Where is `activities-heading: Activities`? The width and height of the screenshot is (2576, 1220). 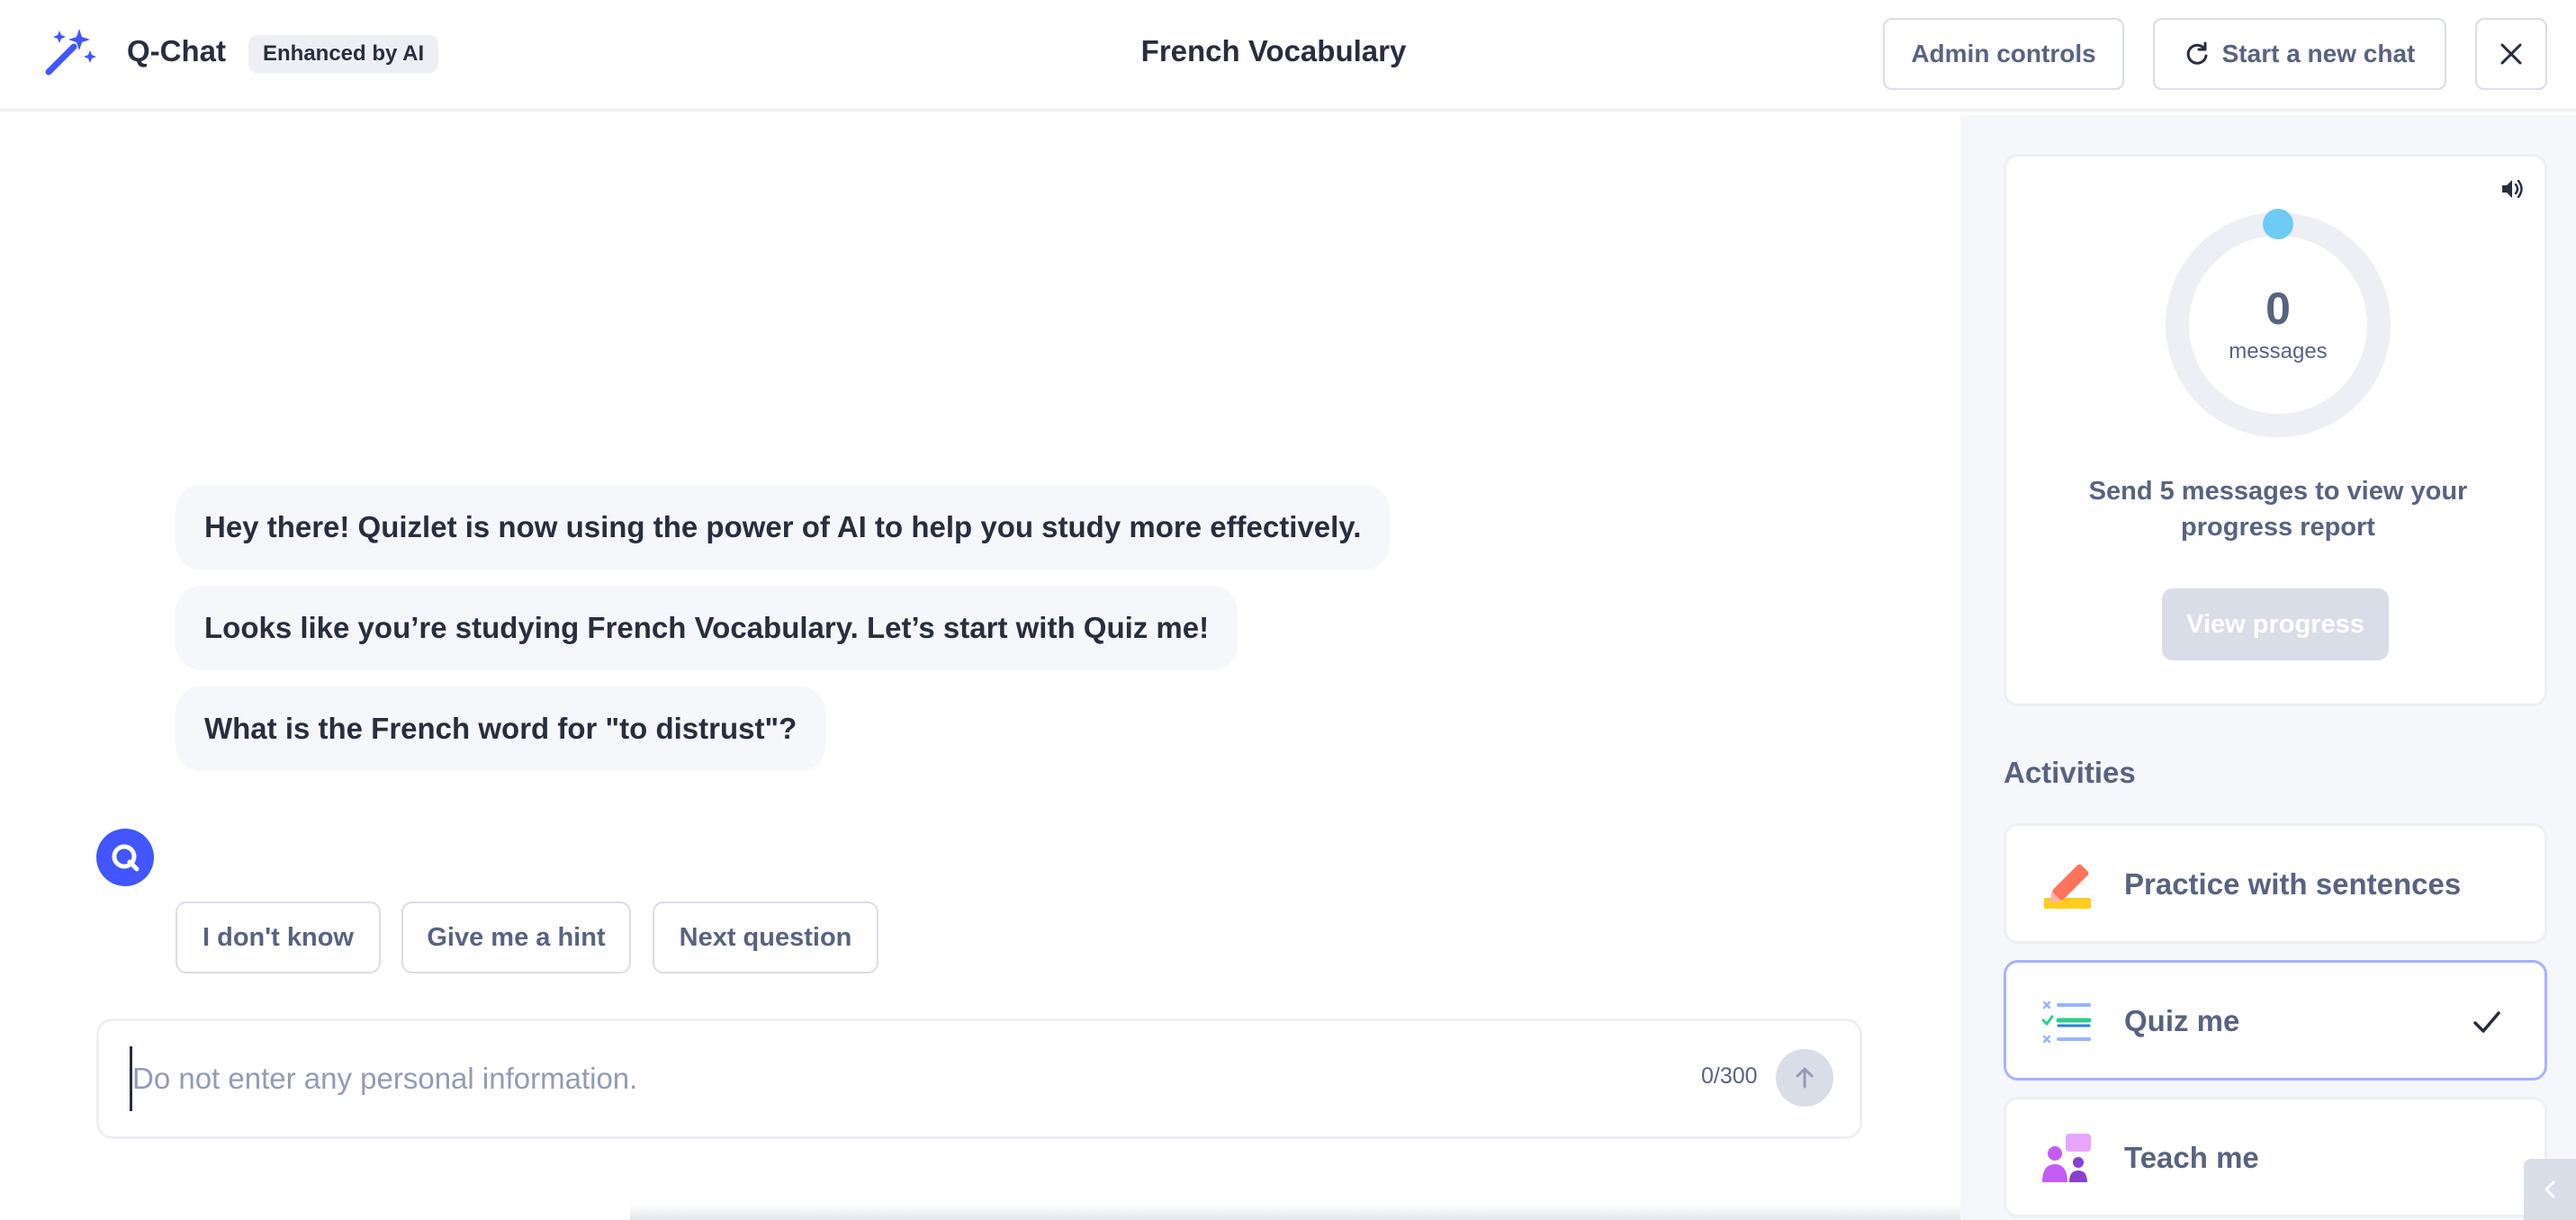
activities-heading: Activities is located at coordinates (2070, 772).